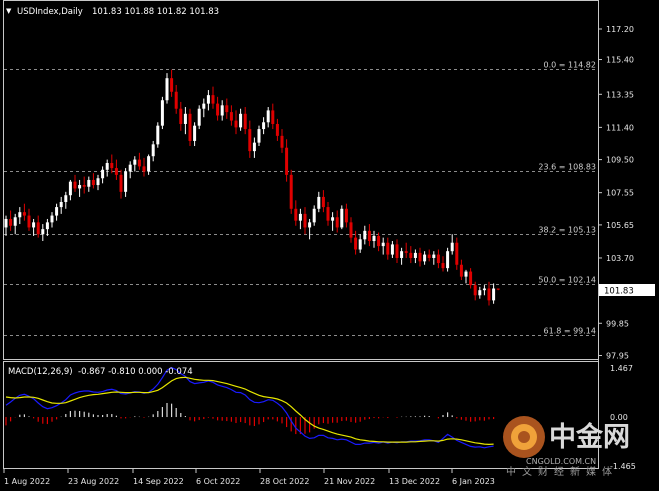  I want to click on watermark-sub: 中文财经新媒体, so click(562, 471).